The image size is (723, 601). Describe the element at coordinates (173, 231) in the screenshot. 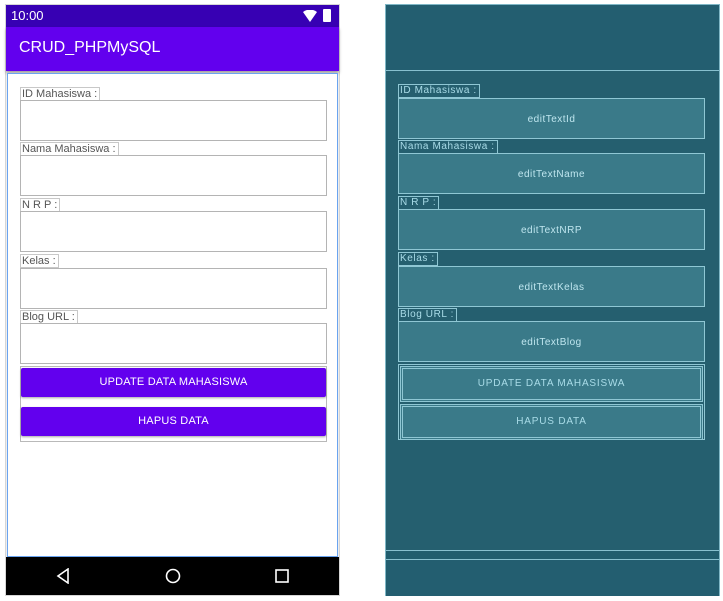

I see `input-nrp` at that location.